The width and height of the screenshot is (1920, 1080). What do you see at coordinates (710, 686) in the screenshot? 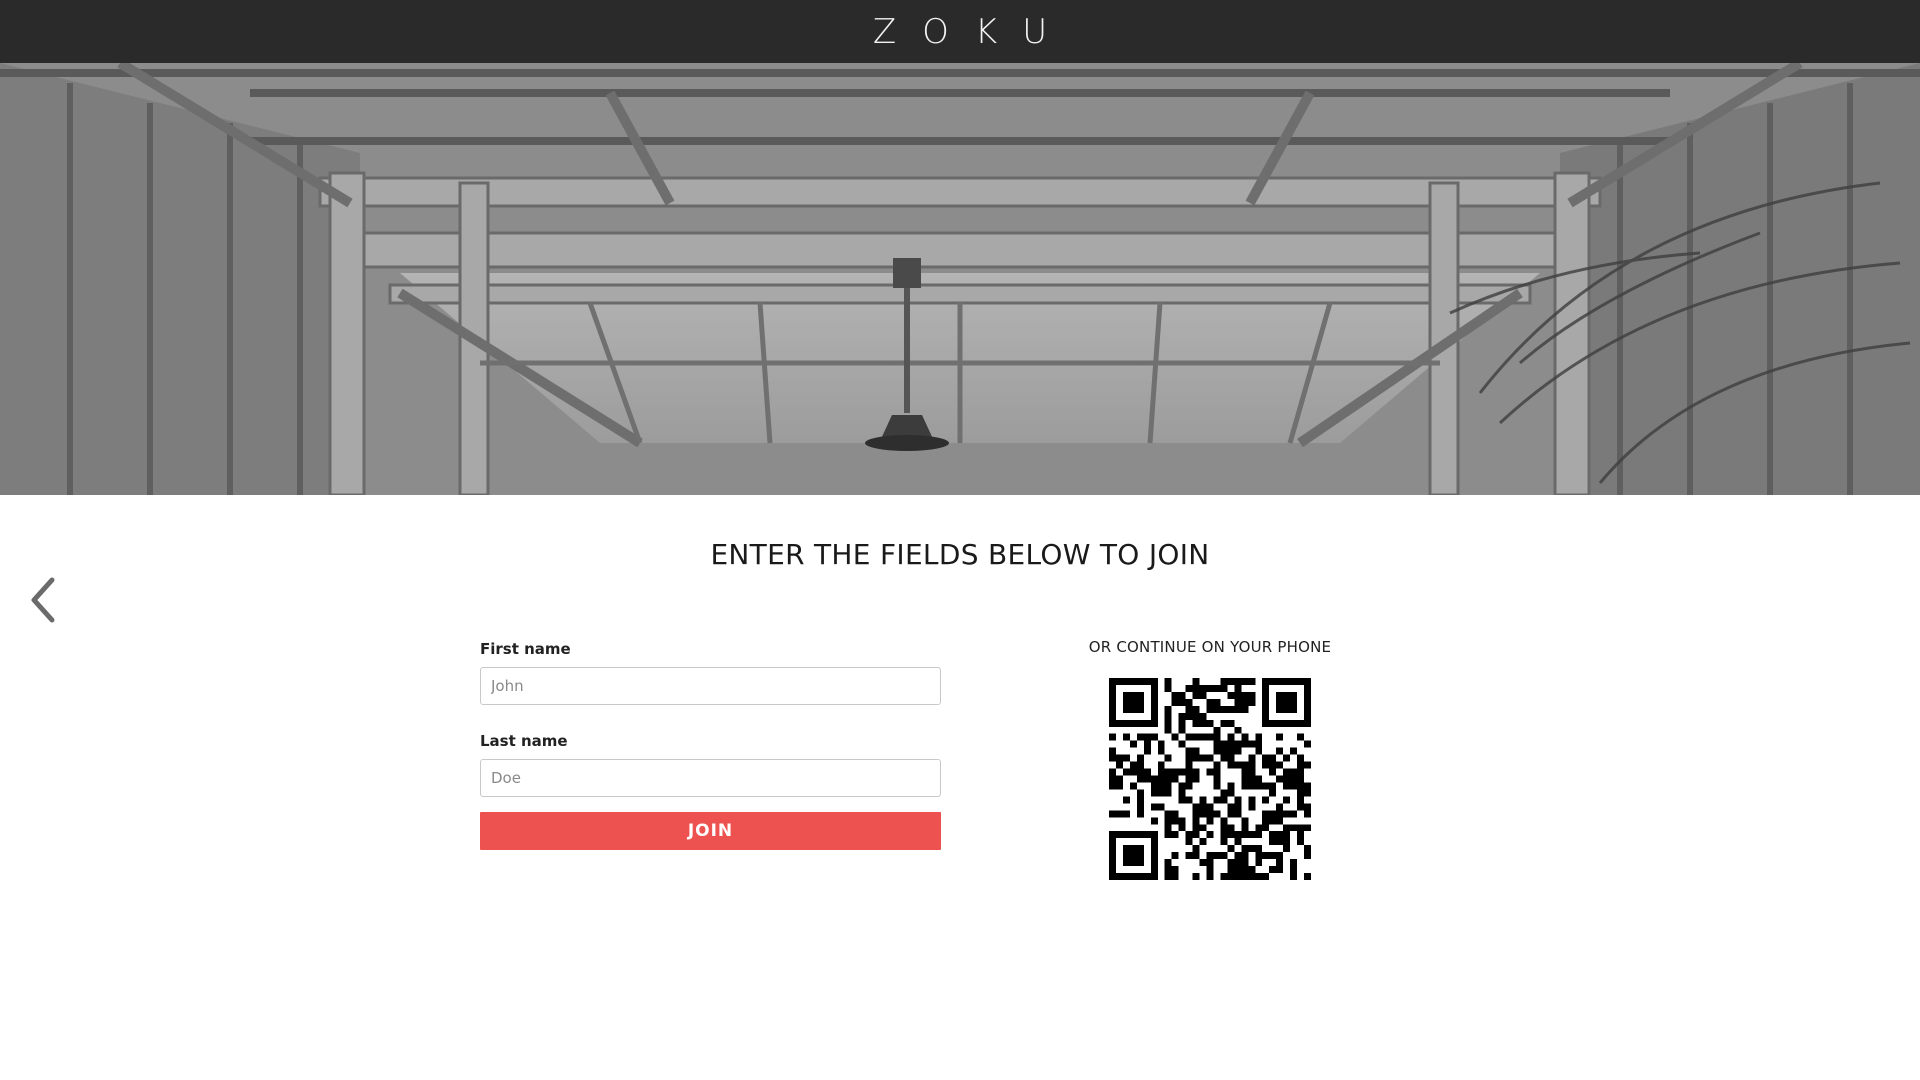
I see `first-name-input` at bounding box center [710, 686].